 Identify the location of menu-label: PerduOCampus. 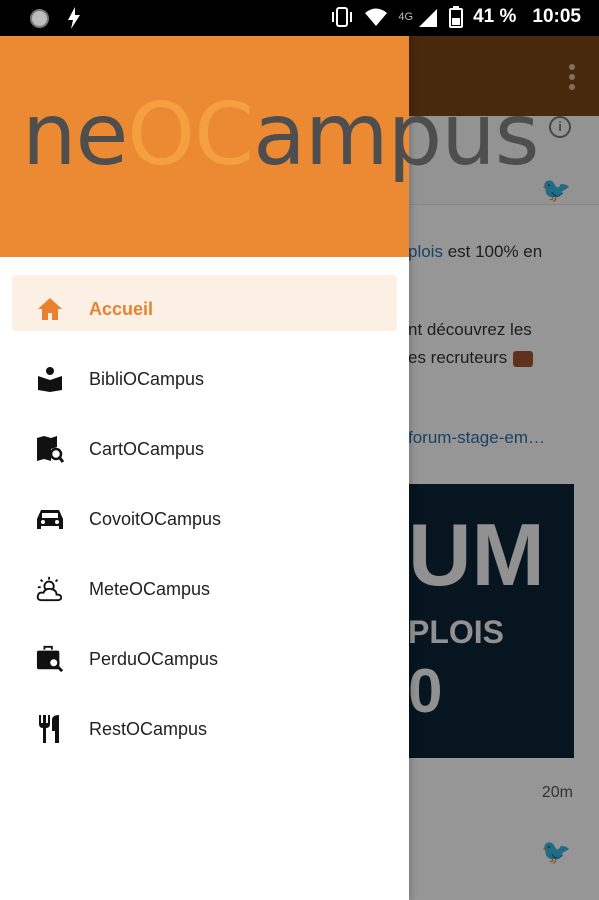
(154, 658).